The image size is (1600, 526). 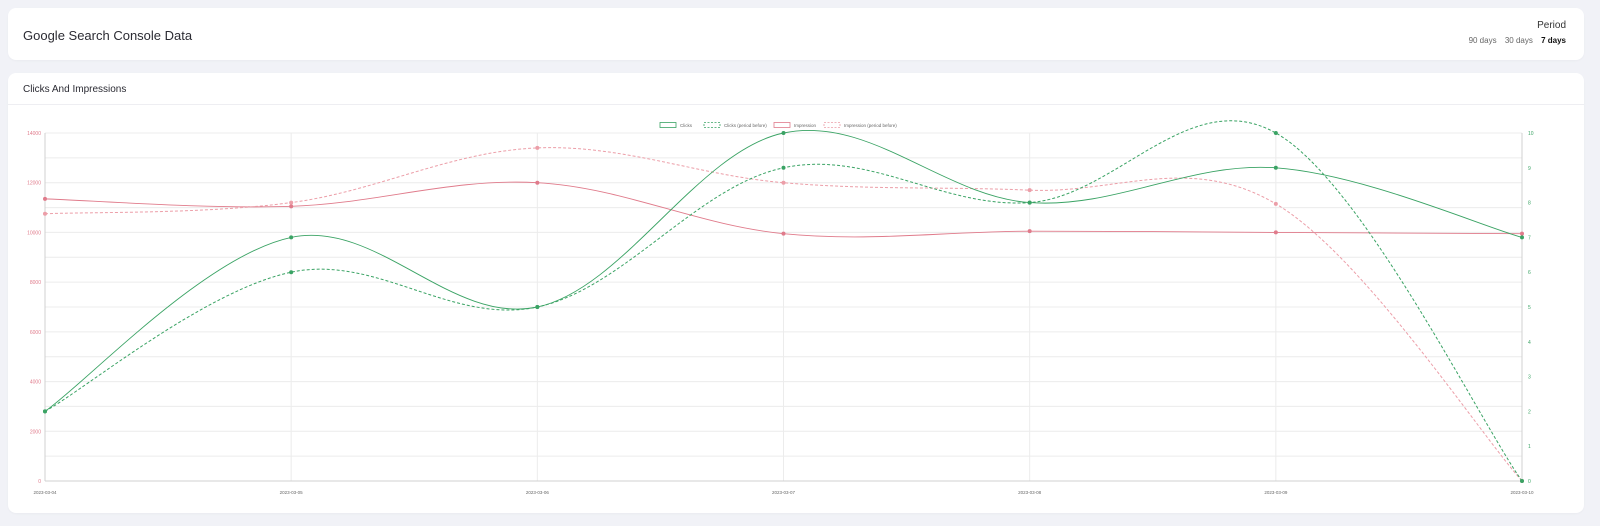 What do you see at coordinates (1519, 40) in the screenshot?
I see `period-option-30-days: 30 days` at bounding box center [1519, 40].